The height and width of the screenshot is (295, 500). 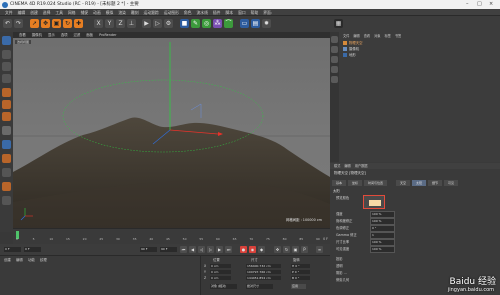 What do you see at coordinates (210, 249) in the screenshot?
I see `play-icon: ▷` at bounding box center [210, 249].